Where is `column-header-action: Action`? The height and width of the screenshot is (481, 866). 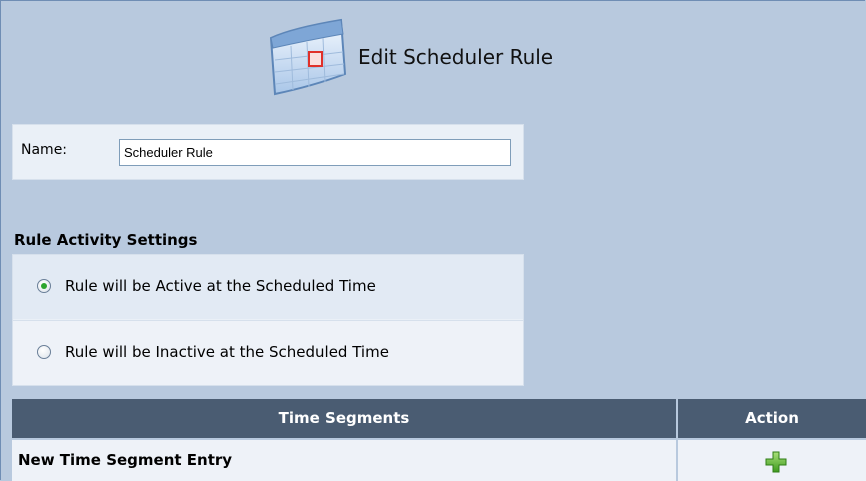 column-header-action: Action is located at coordinates (772, 418).